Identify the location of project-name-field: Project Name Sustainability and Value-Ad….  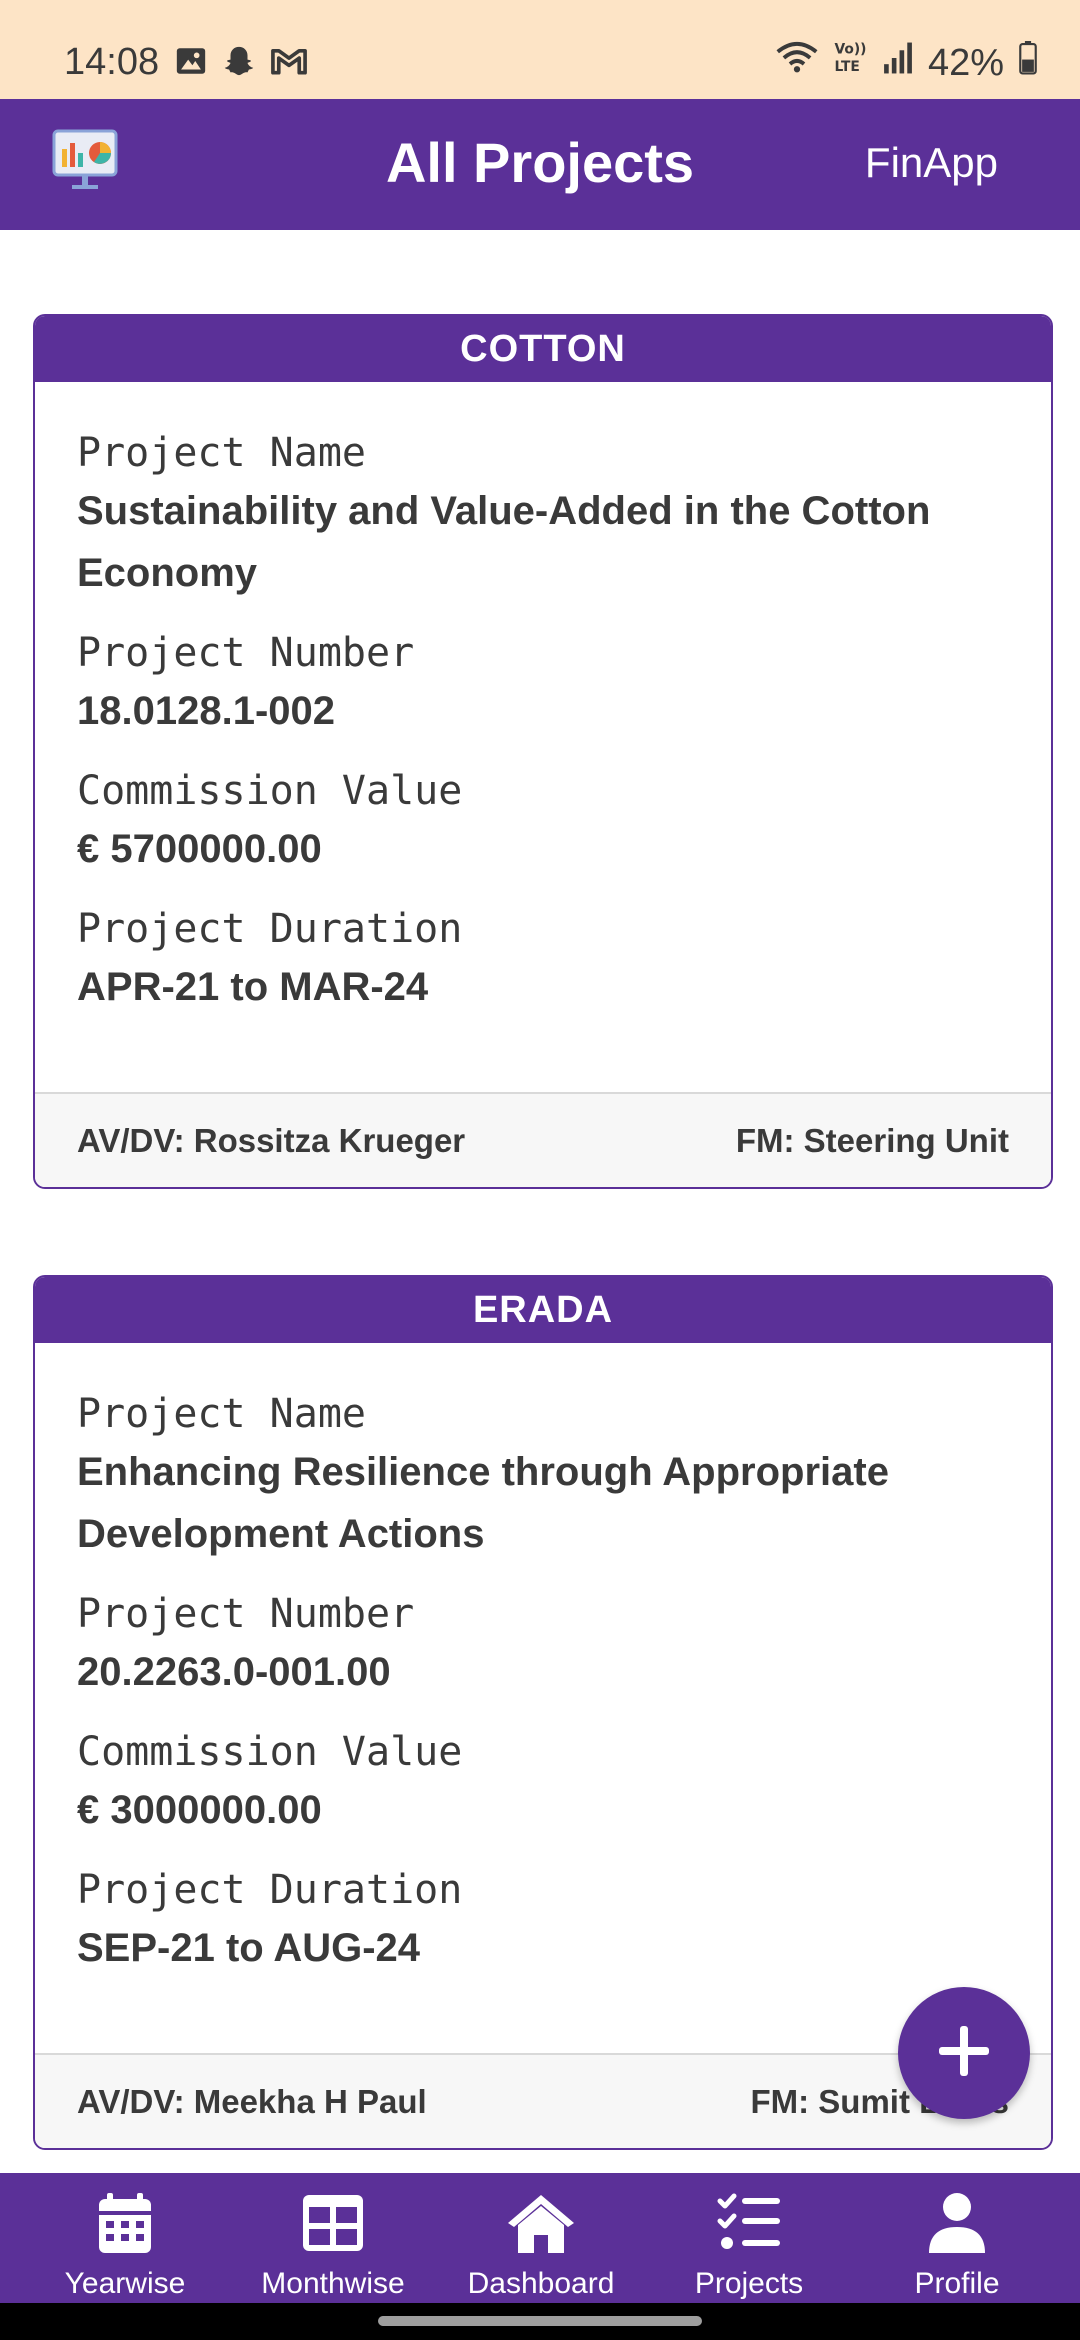
(543, 515).